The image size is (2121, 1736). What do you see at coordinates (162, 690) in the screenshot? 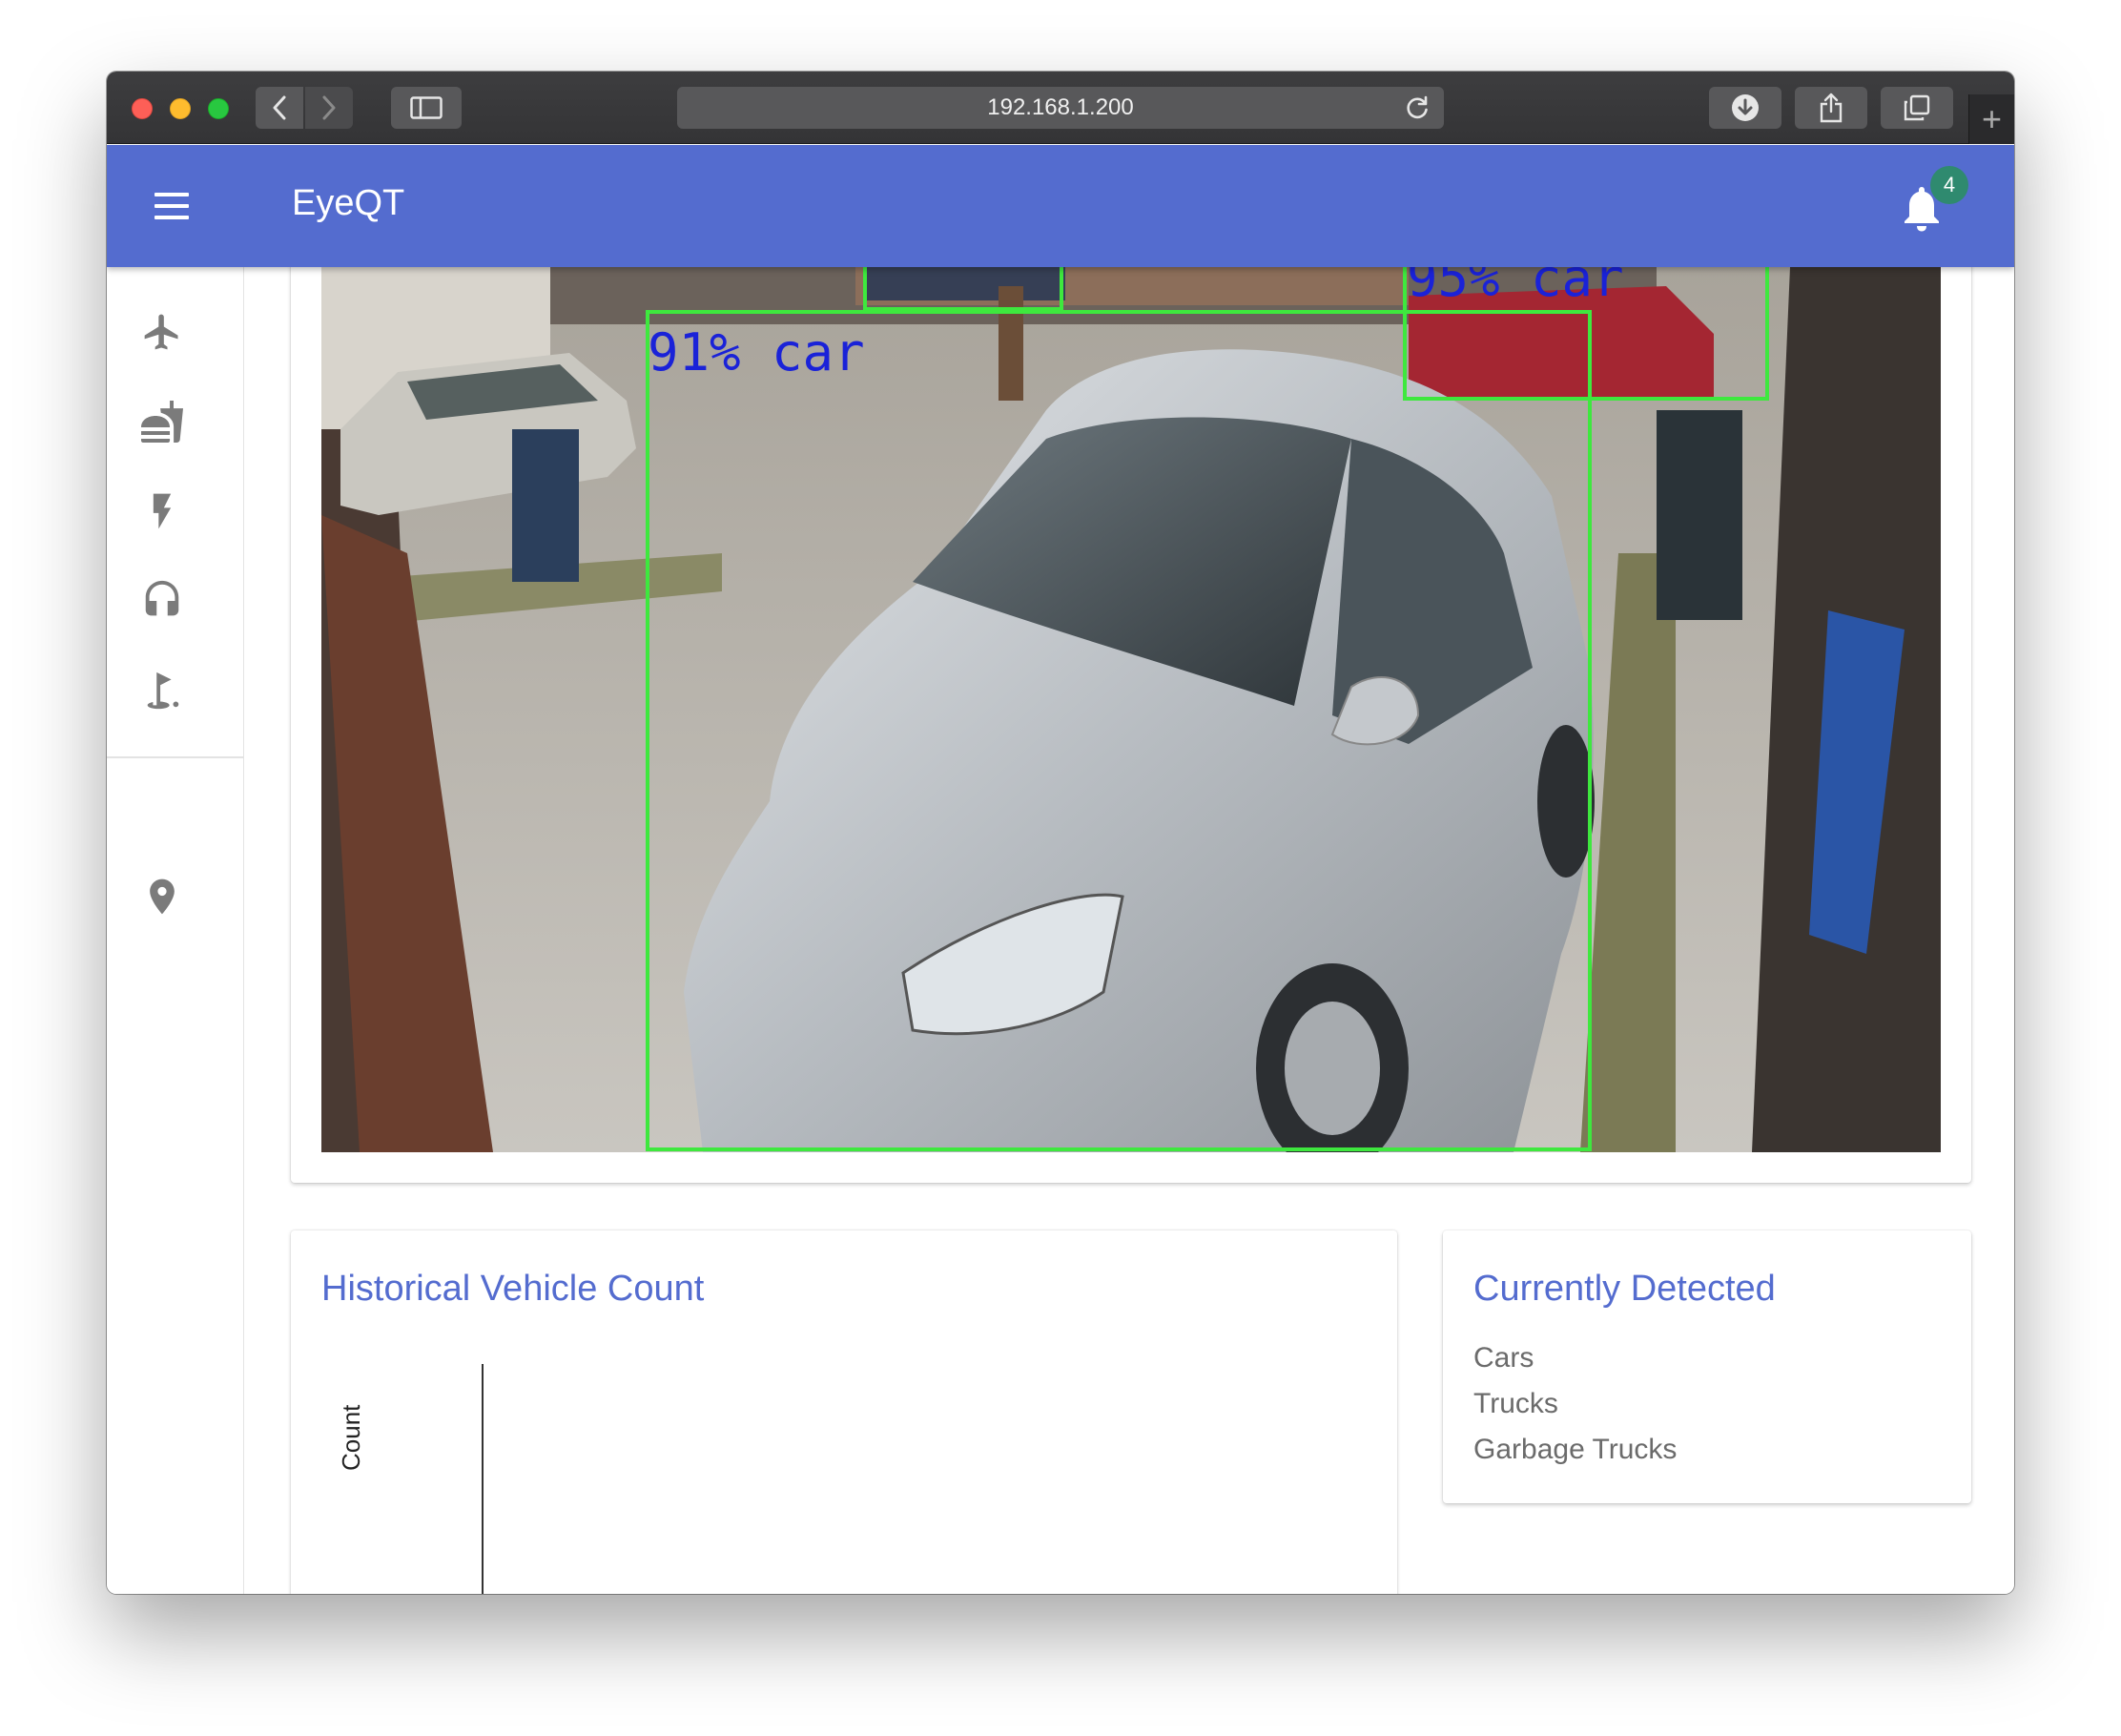
I see `golf-icon` at bounding box center [162, 690].